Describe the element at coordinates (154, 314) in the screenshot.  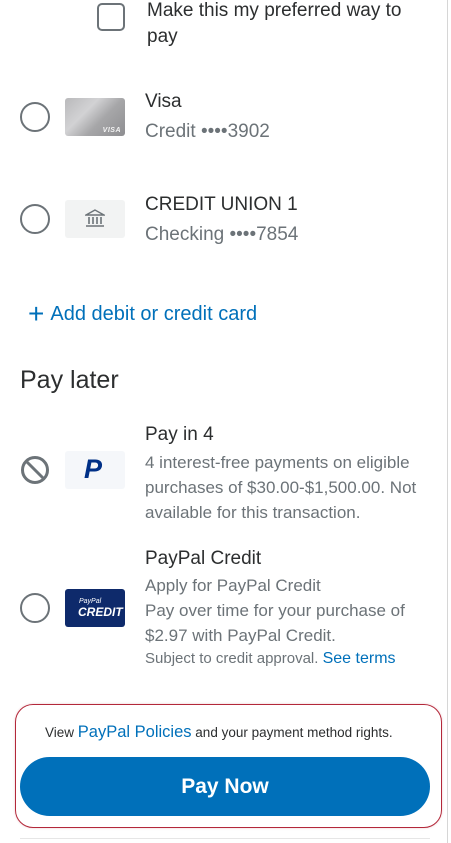
I see `add-card-label: Add debit or credit card` at that location.